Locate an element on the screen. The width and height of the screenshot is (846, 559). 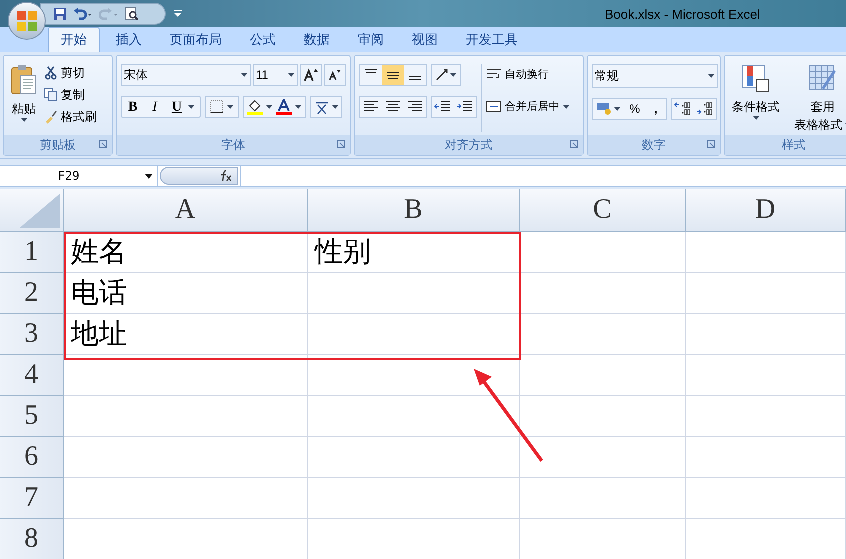
row-header: 7 is located at coordinates (32, 498).